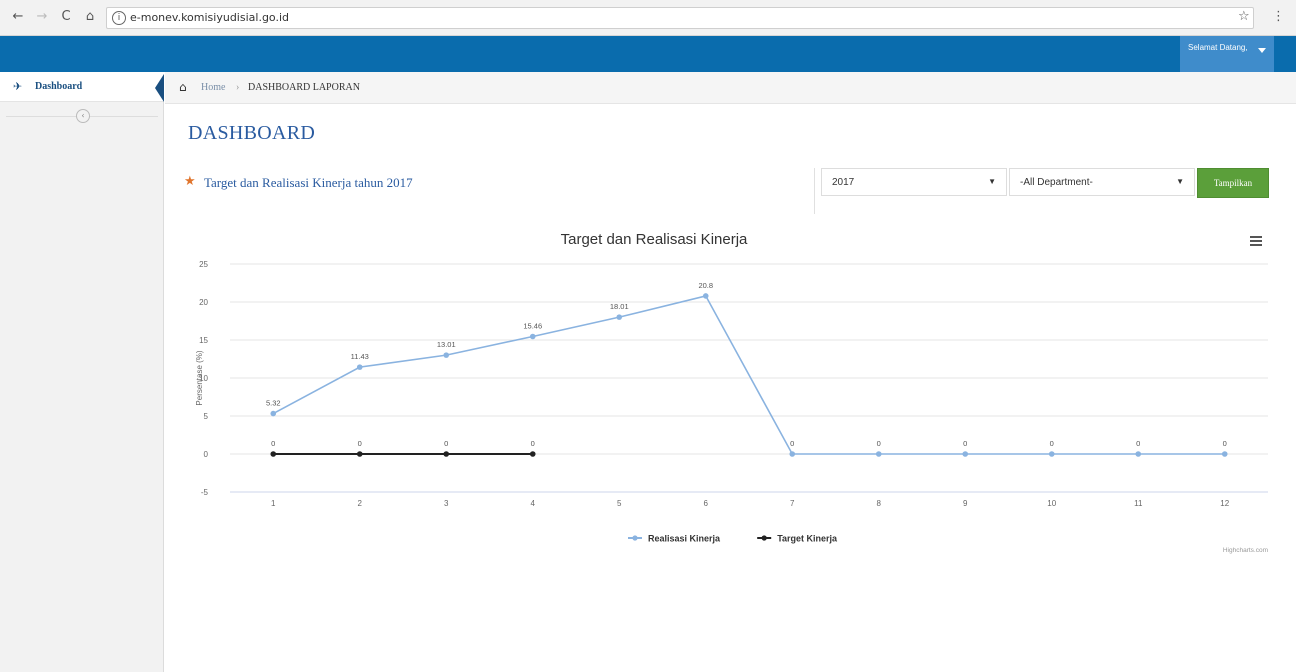  I want to click on x-tick-label: 9, so click(965, 503).